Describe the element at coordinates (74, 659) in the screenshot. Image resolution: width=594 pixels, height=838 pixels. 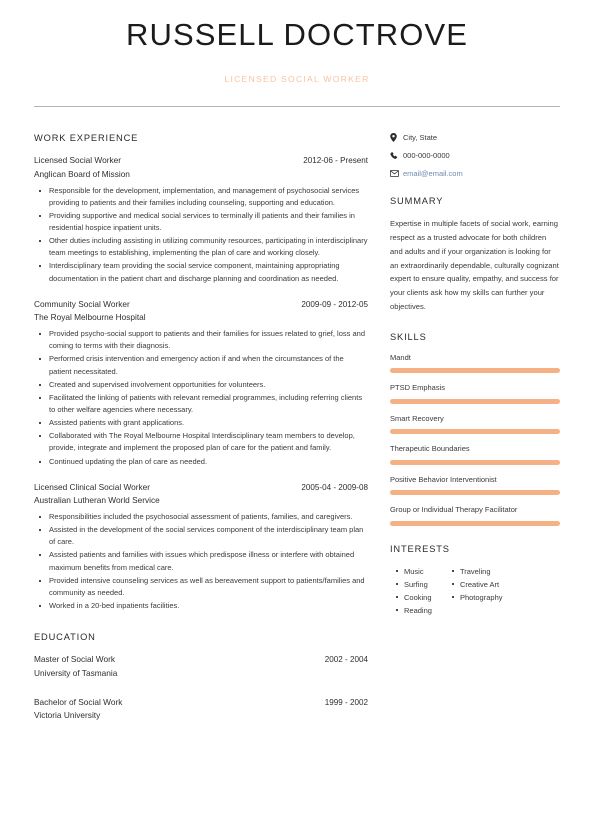
I see `degree-title: Master of Social Work` at that location.